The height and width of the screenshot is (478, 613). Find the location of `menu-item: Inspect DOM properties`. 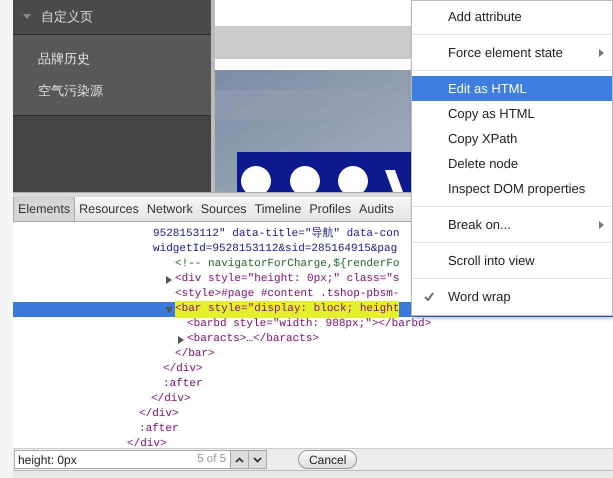

menu-item: Inspect DOM properties is located at coordinates (512, 188).